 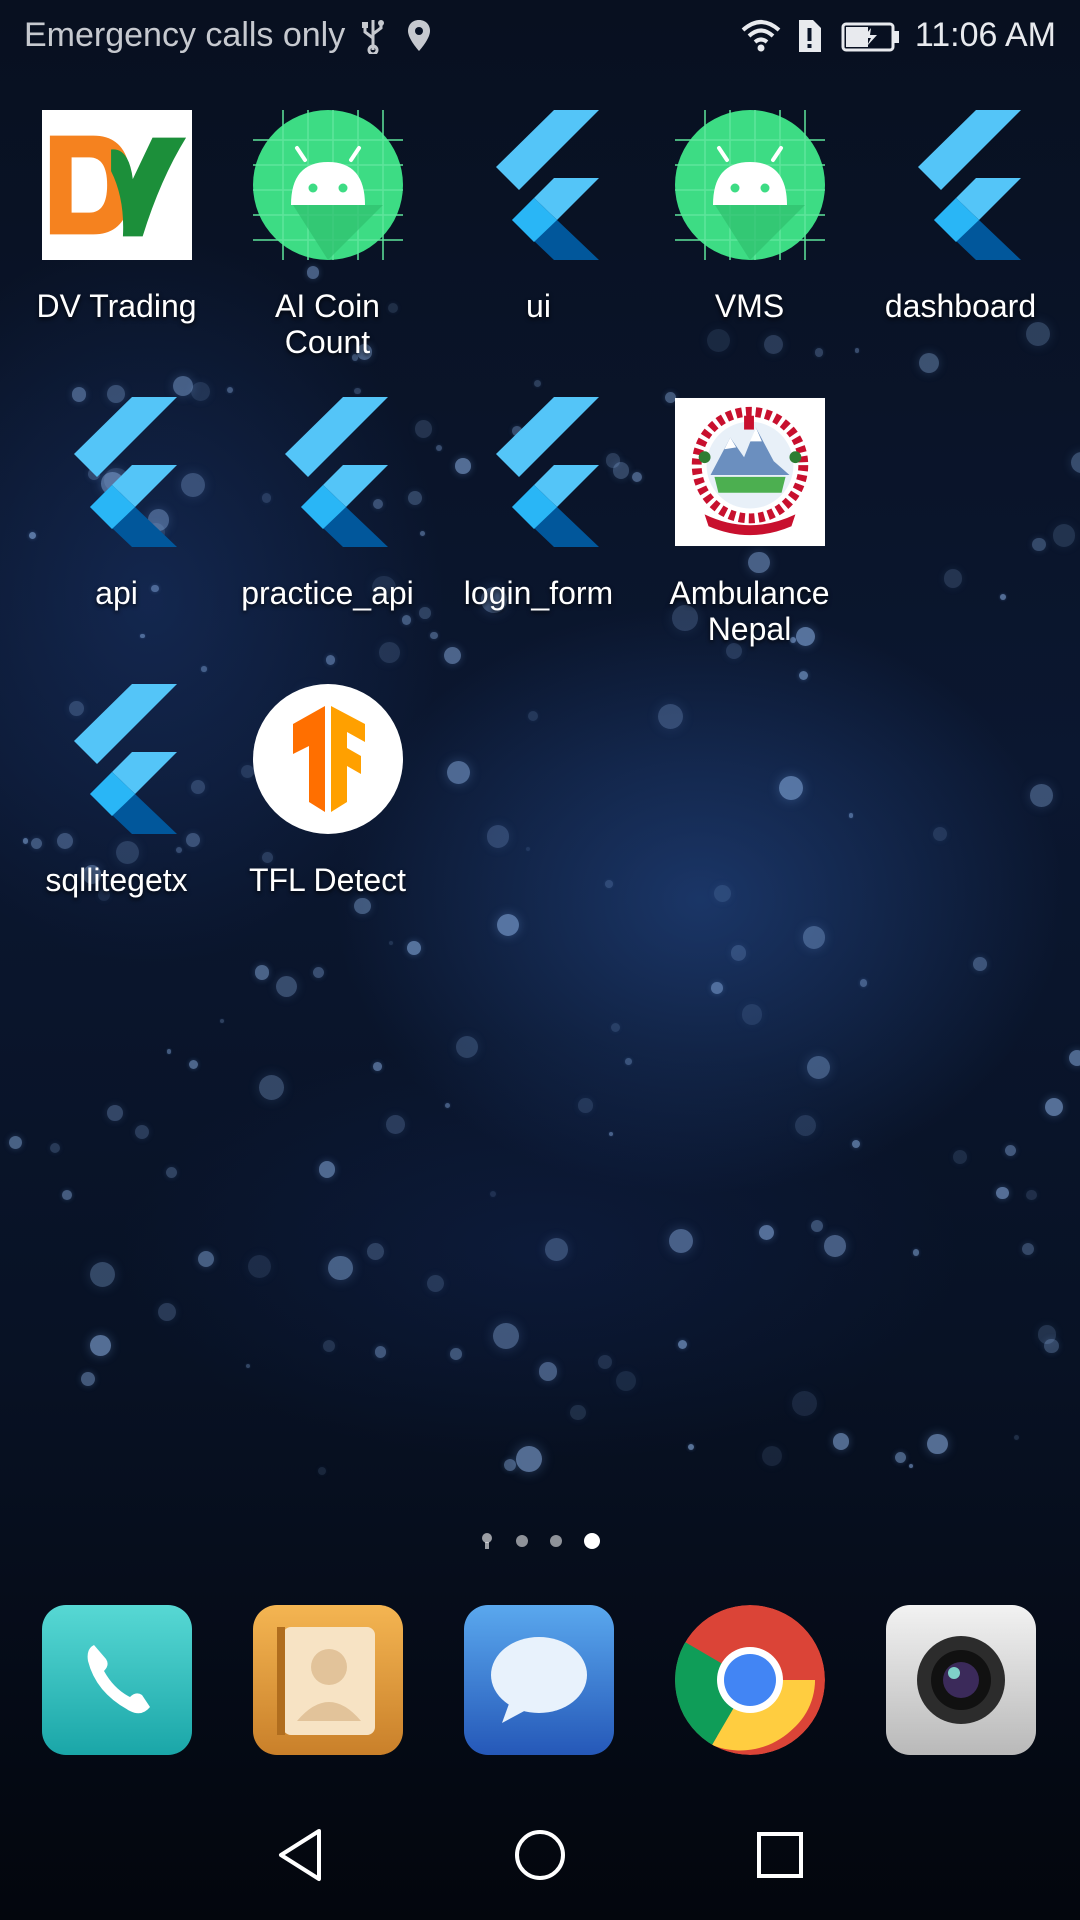 I want to click on contacts-icon, so click(x=328, y=1680).